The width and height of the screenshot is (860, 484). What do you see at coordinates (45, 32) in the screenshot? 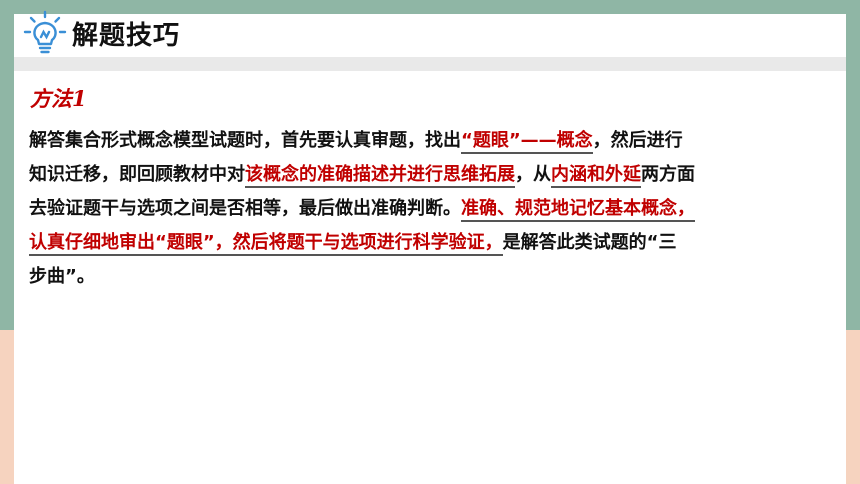
I see `lightbulb-icon` at bounding box center [45, 32].